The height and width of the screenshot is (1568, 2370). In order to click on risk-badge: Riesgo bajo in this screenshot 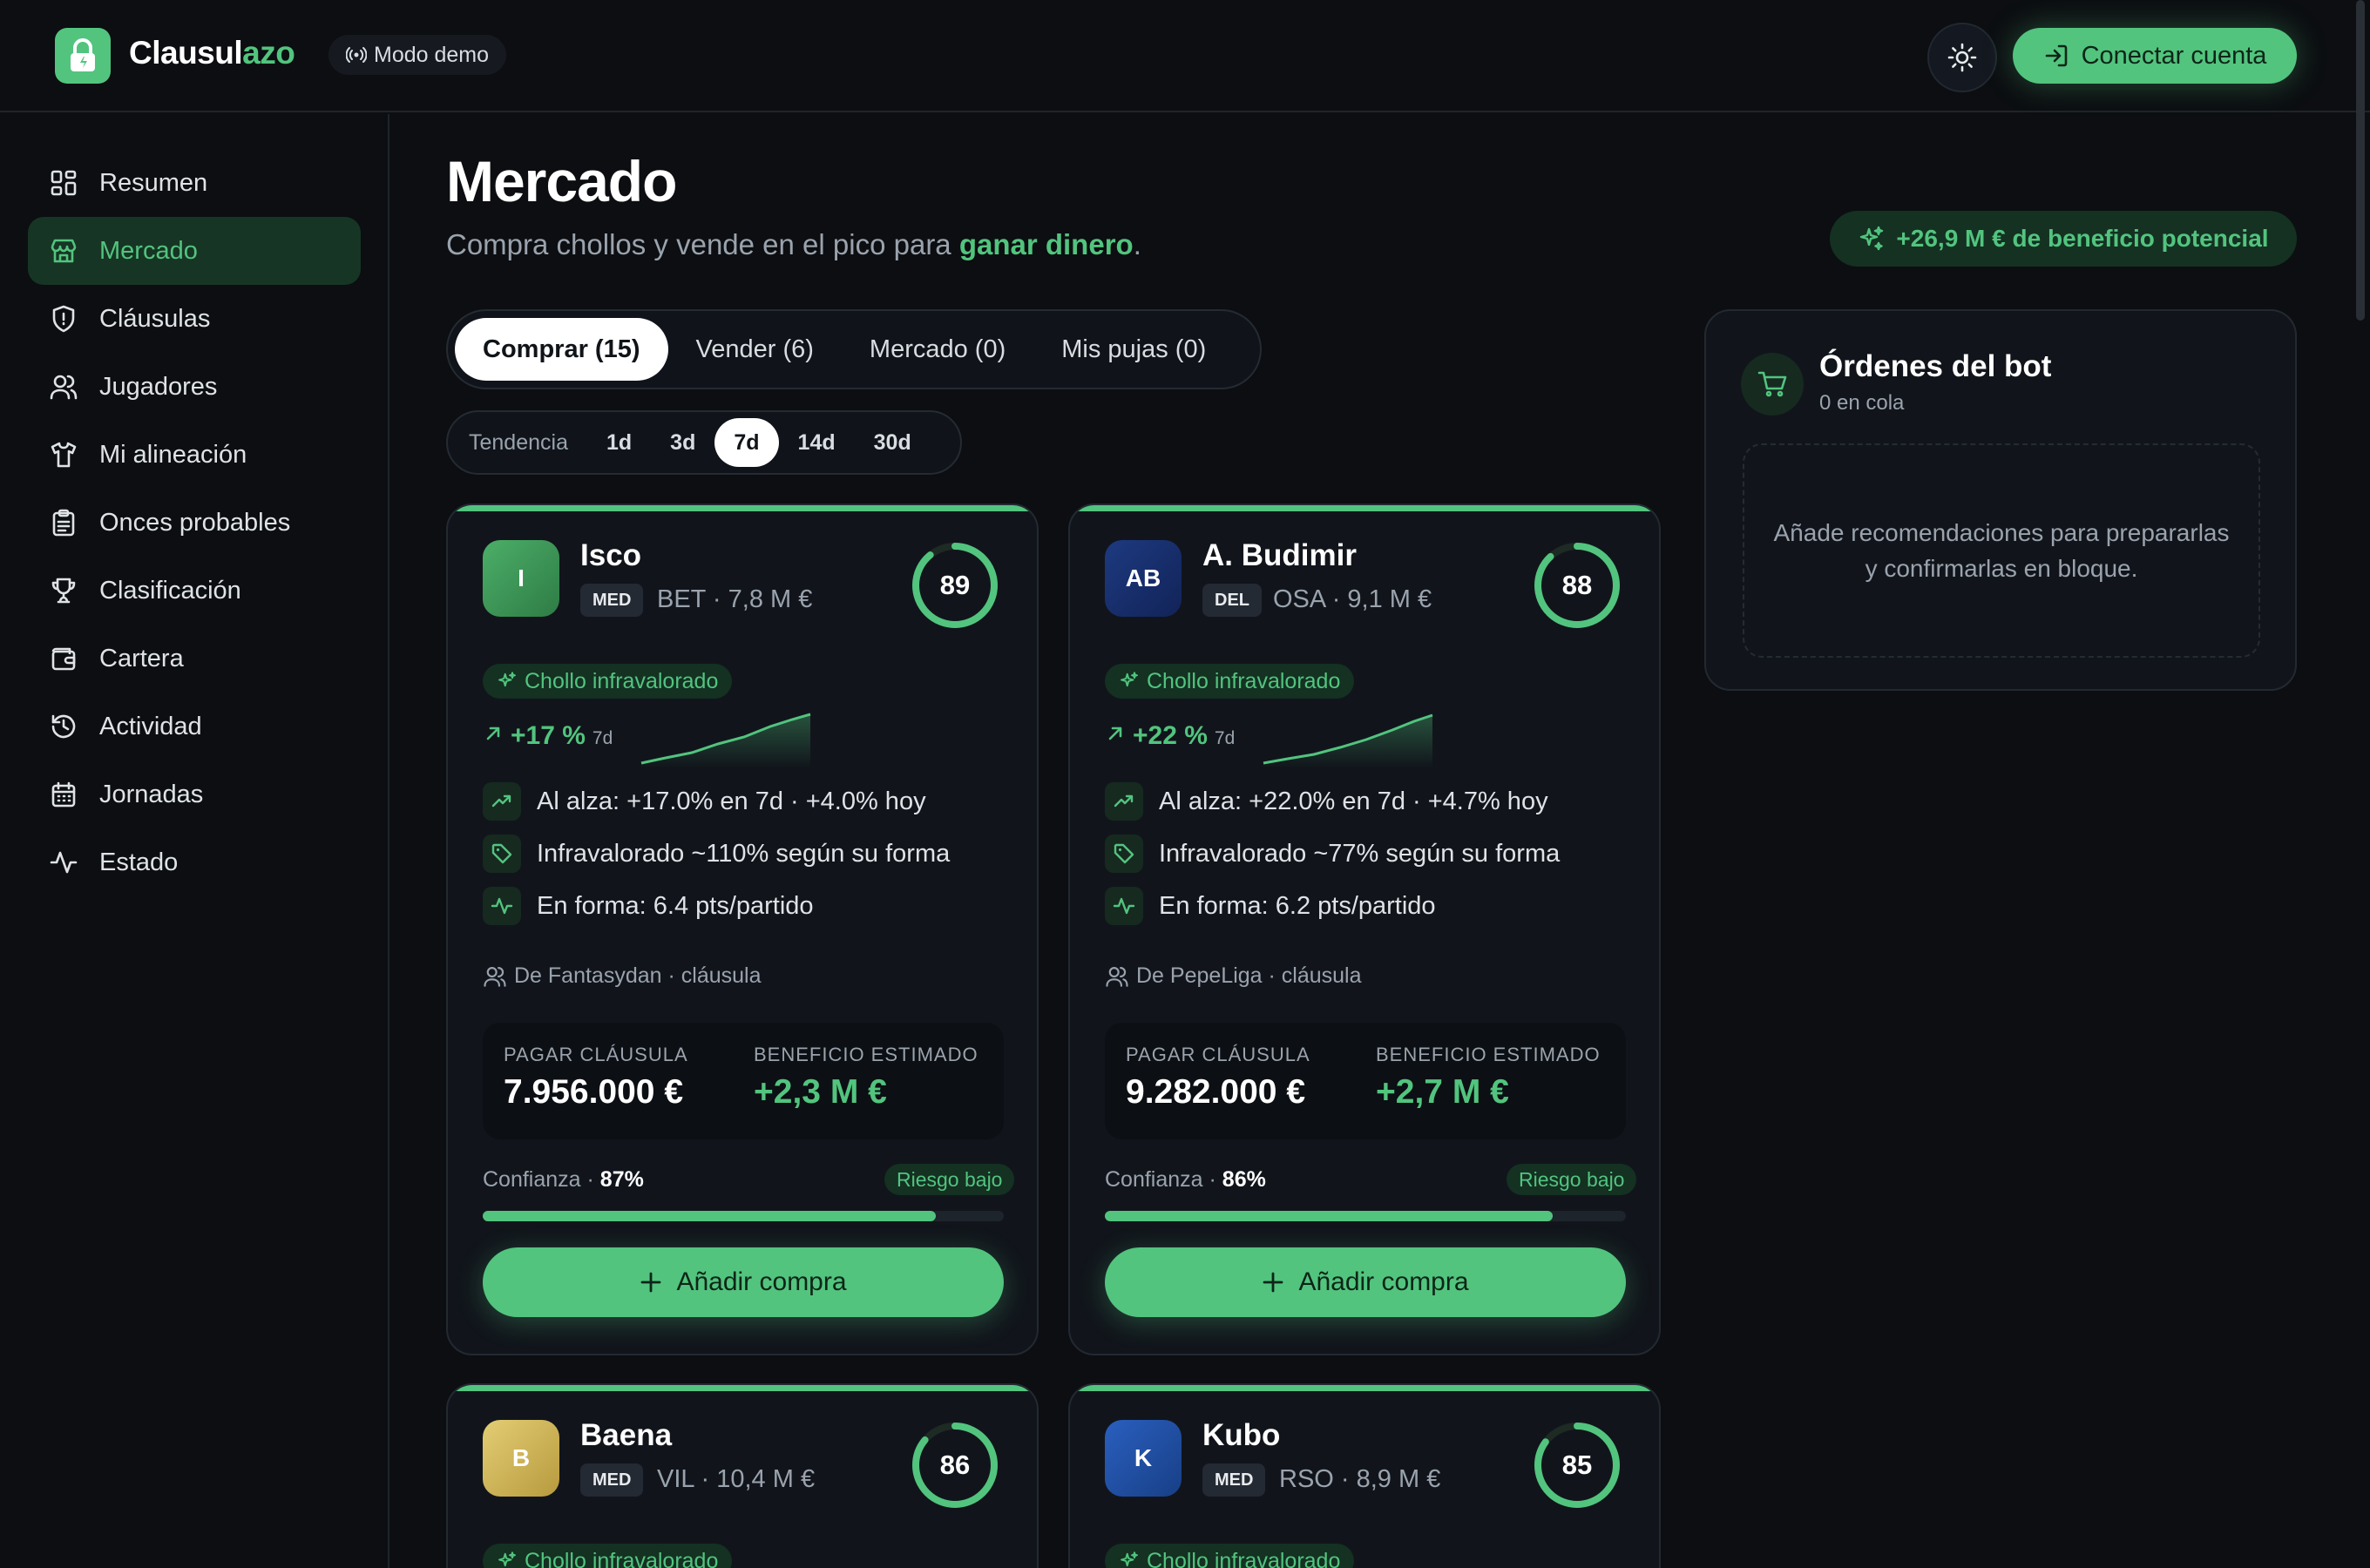, I will do `click(1572, 1179)`.